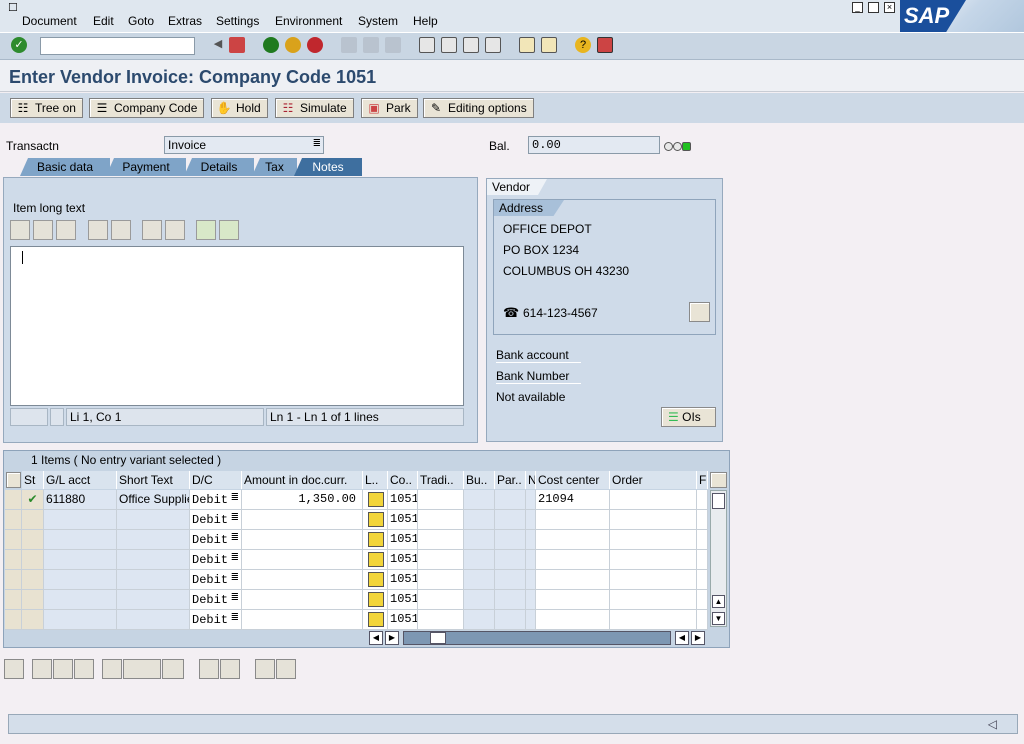 This screenshot has height=744, width=1024. I want to click on menu-goto: Goto, so click(141, 21).